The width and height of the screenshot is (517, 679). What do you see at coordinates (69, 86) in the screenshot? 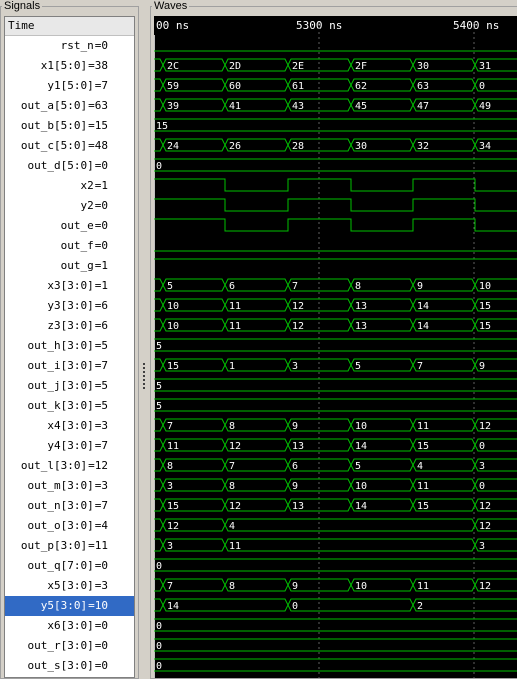
I see `signal-row: y1[5:0]=7` at bounding box center [69, 86].